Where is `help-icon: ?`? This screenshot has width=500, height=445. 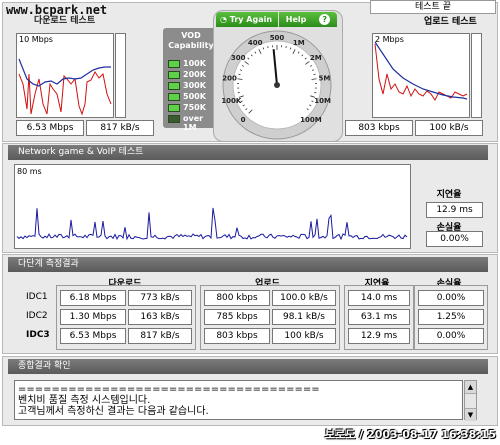
help-icon: ? is located at coordinates (325, 19).